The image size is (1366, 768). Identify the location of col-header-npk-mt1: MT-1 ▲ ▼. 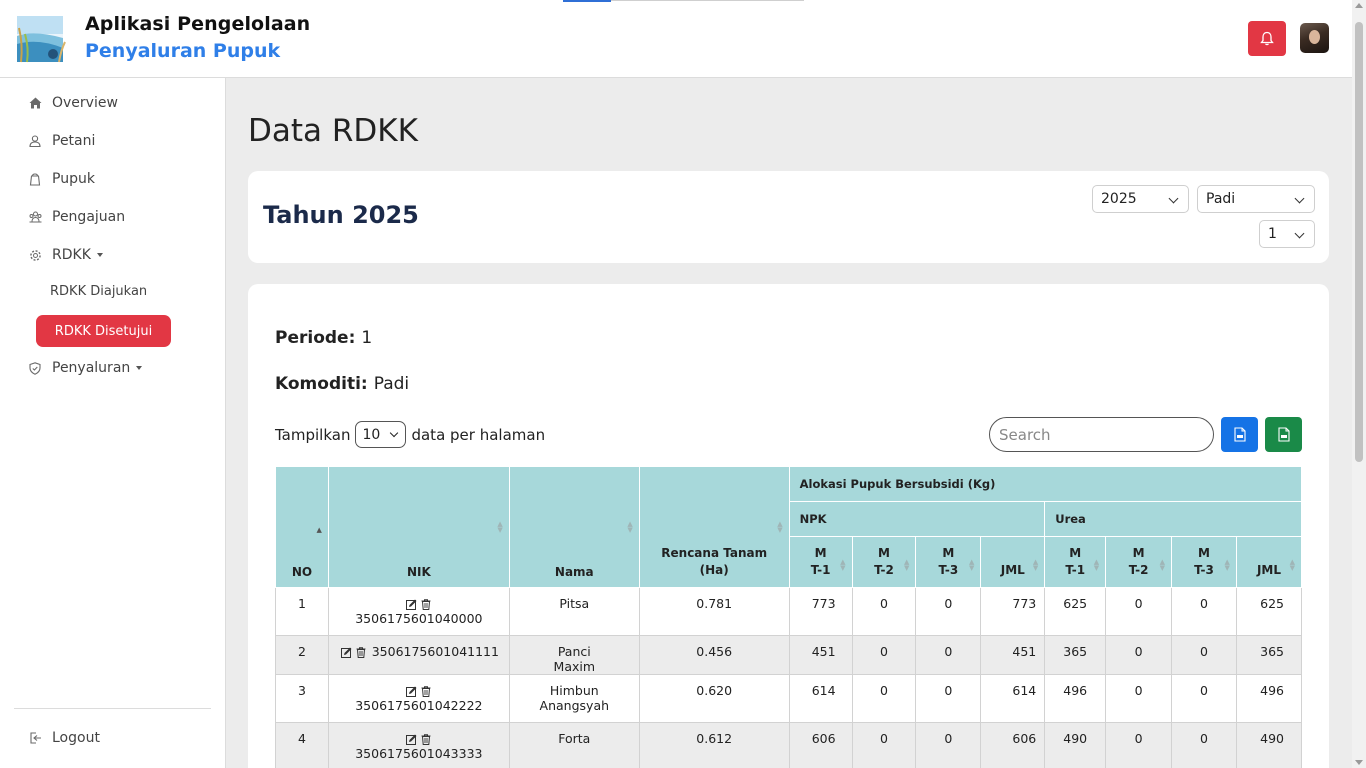
(820, 562).